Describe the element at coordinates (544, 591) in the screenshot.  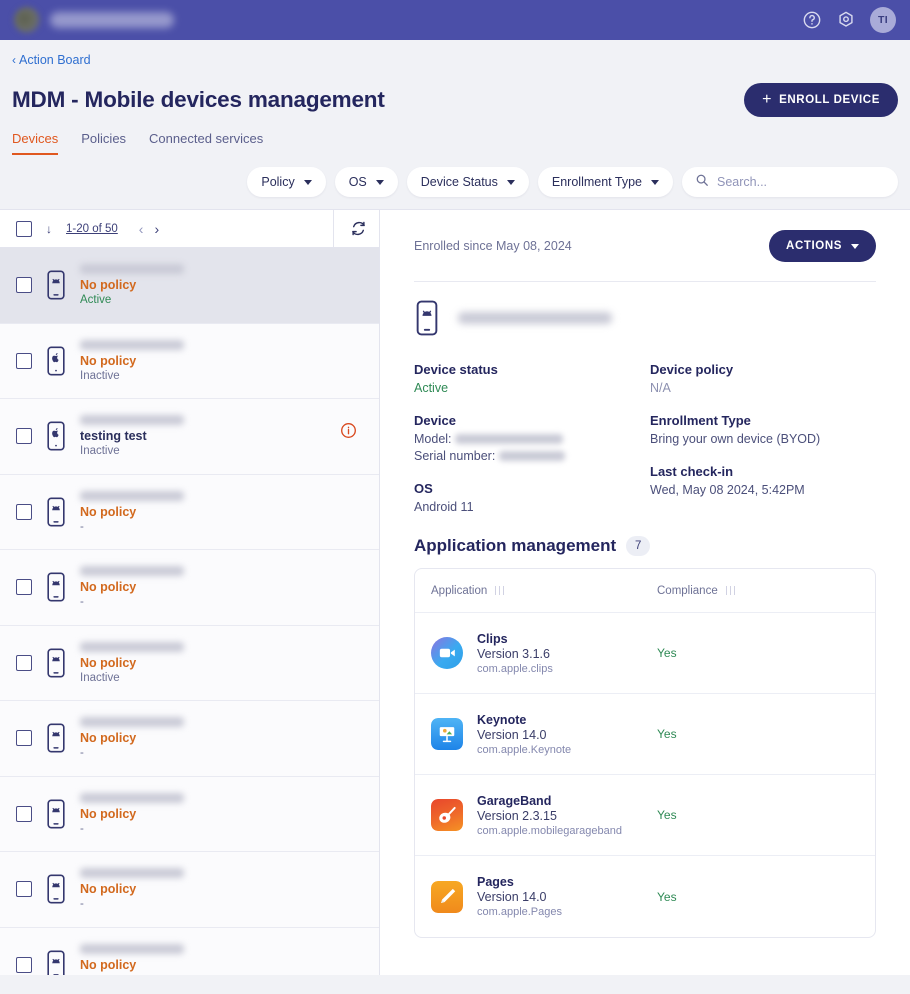
I see `column-application: Application` at that location.